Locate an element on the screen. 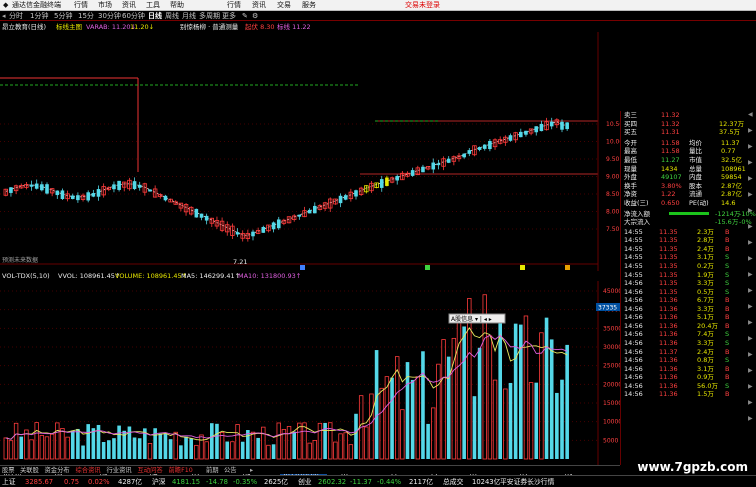  sh-index-name: 上证 is located at coordinates (9, 481).